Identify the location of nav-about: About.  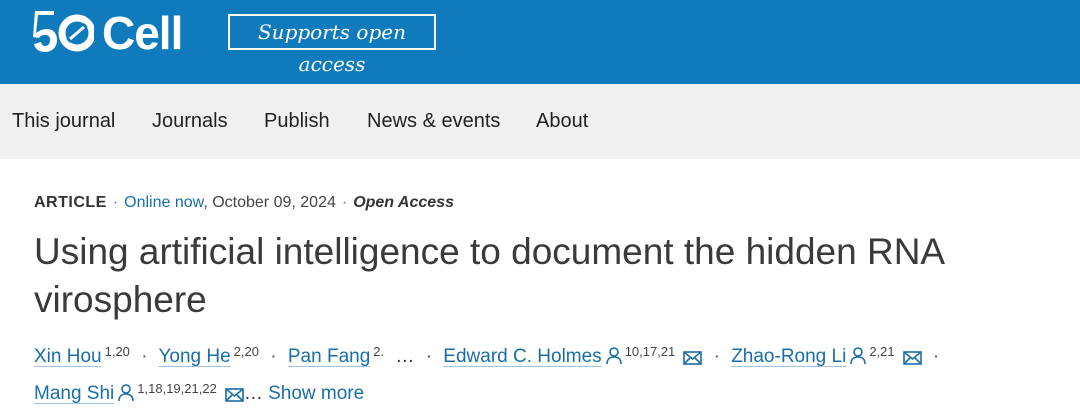
(562, 121).